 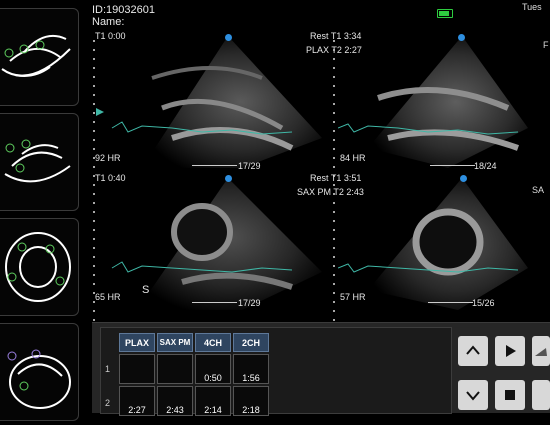 I want to click on panel-3-time: T1 0:40, so click(x=110, y=178).